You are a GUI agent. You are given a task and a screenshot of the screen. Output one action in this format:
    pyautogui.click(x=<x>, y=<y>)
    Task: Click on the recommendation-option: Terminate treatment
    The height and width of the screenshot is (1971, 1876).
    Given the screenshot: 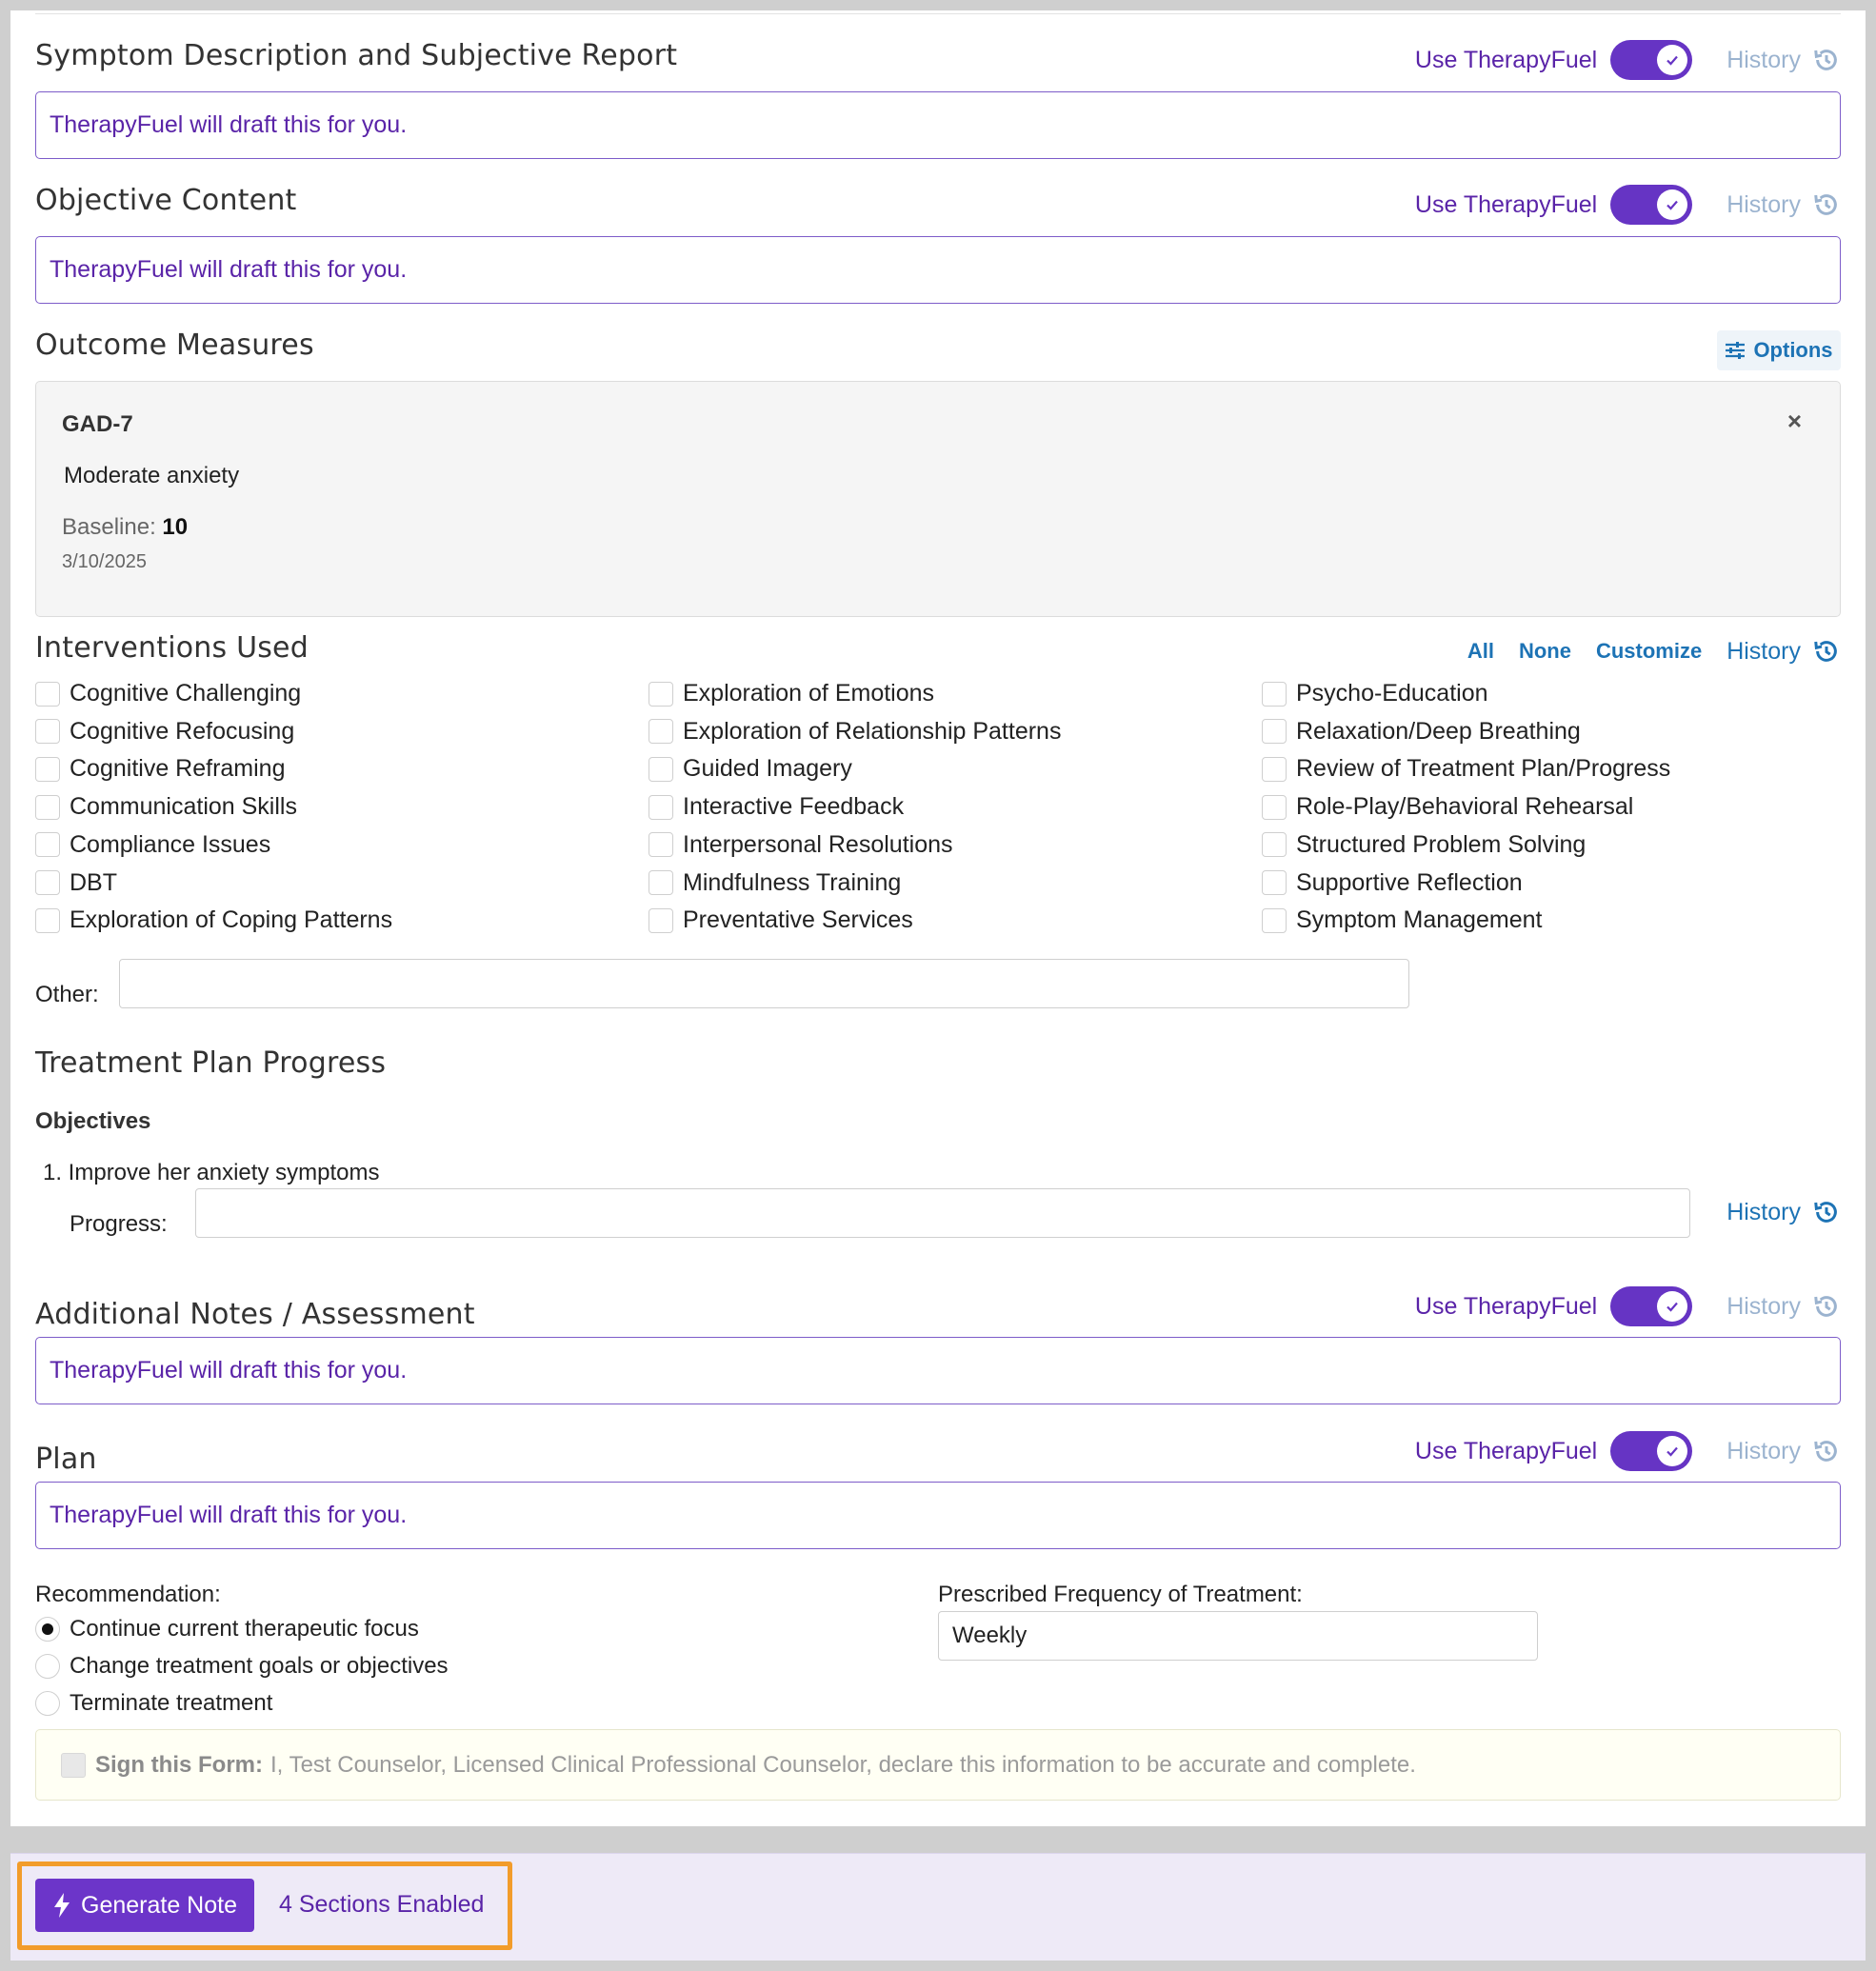 What is the action you would take?
    pyautogui.click(x=153, y=1703)
    